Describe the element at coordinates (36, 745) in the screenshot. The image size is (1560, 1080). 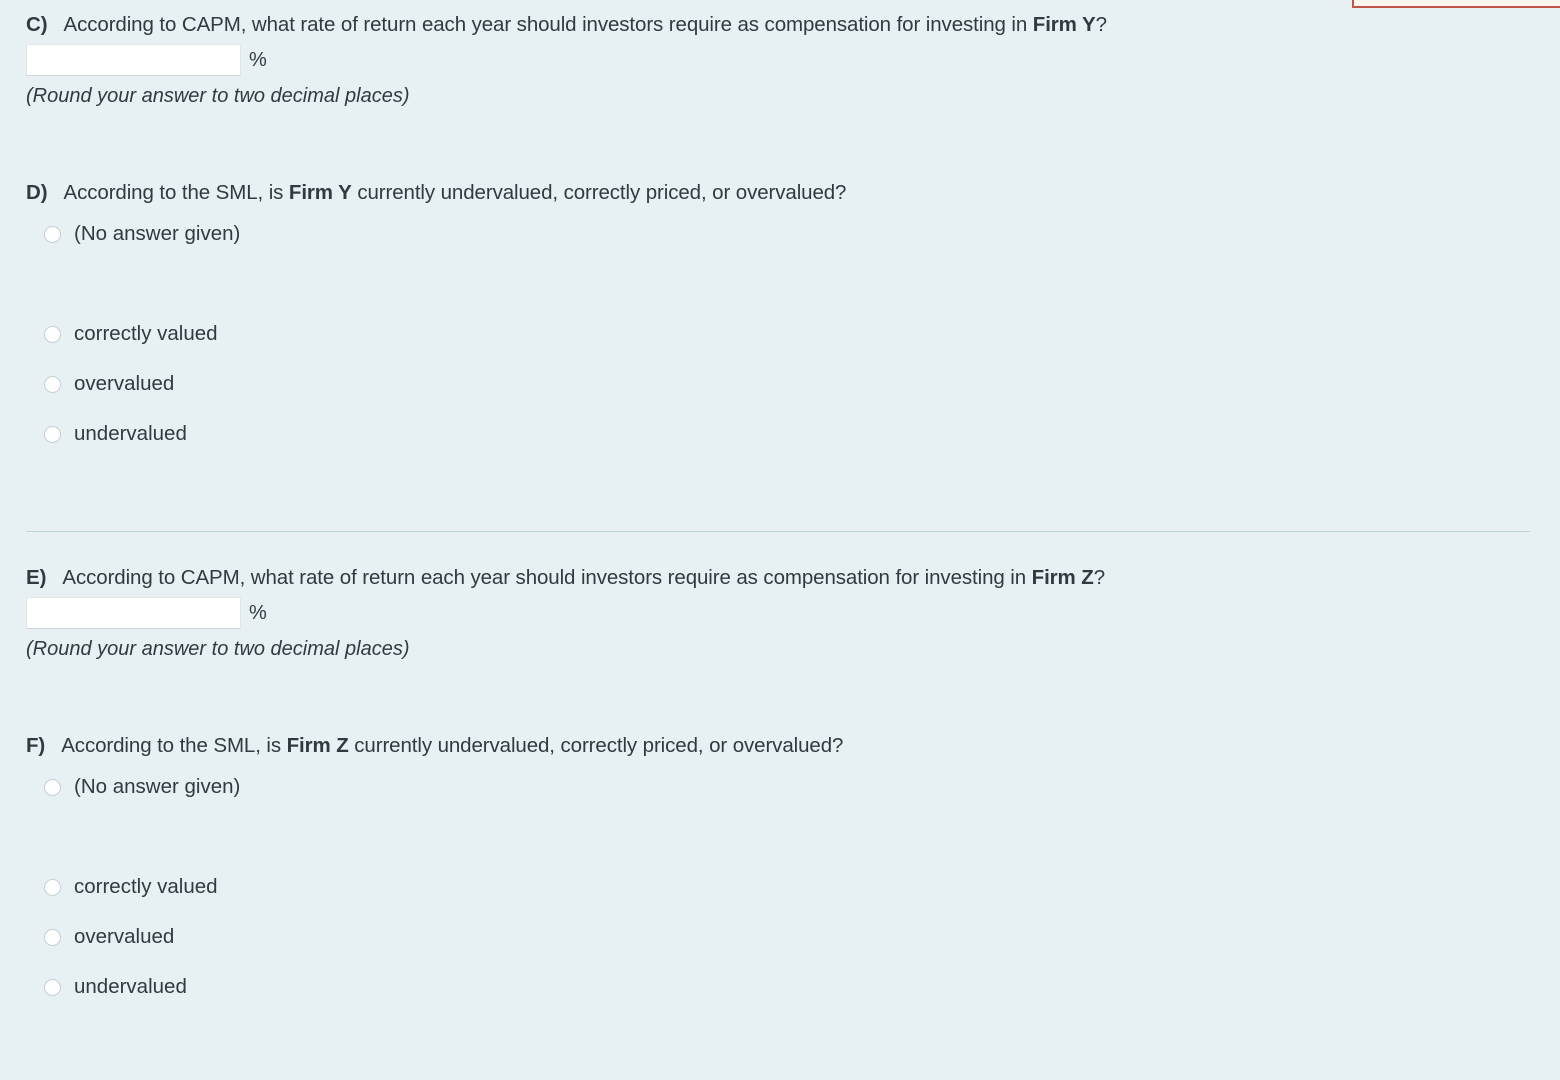
I see `question-f-label: F)` at that location.